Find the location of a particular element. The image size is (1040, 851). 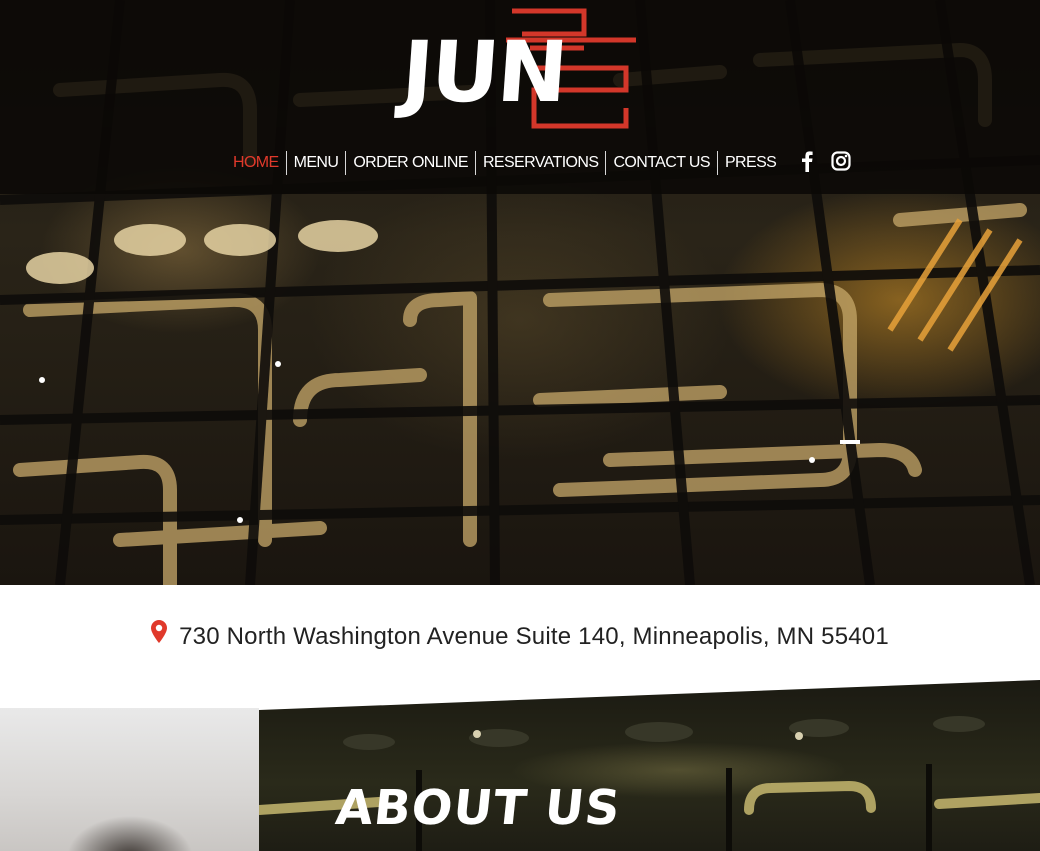

nav-item-contact-us: CONTACT US is located at coordinates (661, 163).